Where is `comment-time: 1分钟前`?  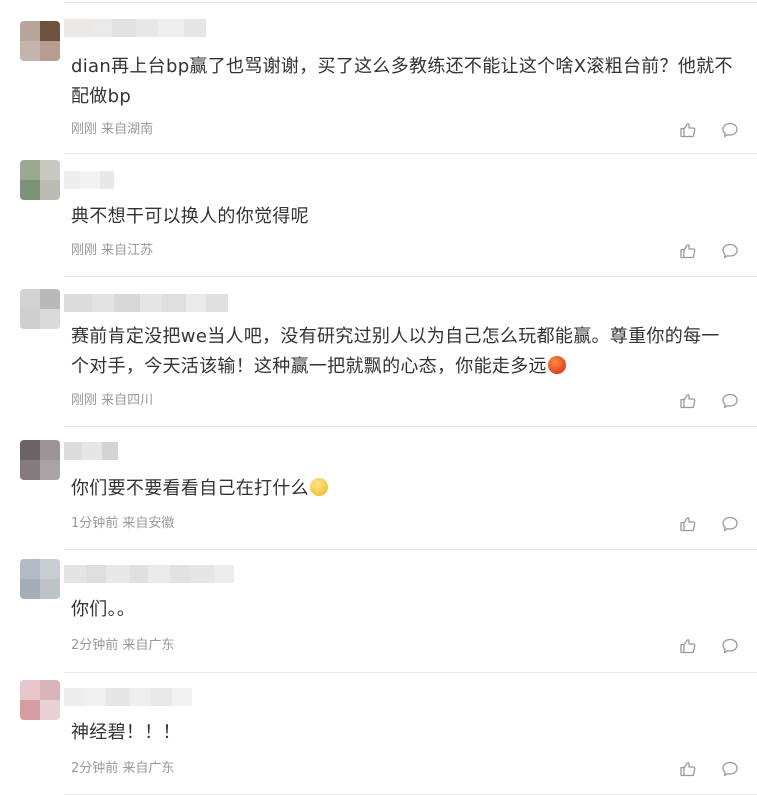
comment-time: 1分钟前 is located at coordinates (95, 523).